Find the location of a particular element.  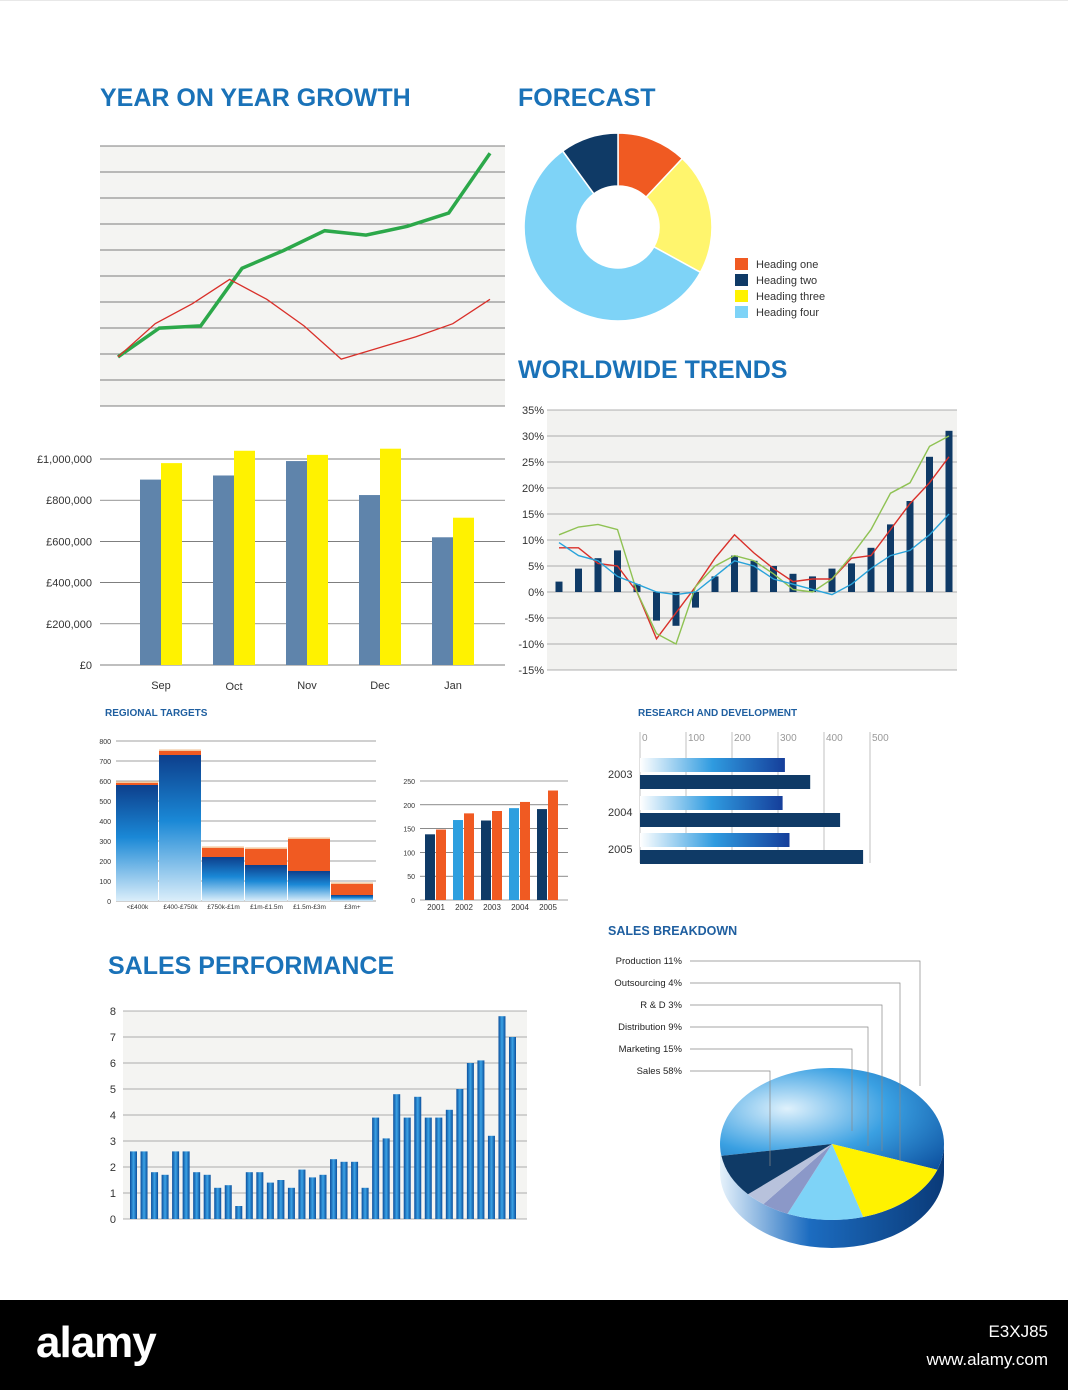

yearly-ytick: 50 is located at coordinates (411, 877).